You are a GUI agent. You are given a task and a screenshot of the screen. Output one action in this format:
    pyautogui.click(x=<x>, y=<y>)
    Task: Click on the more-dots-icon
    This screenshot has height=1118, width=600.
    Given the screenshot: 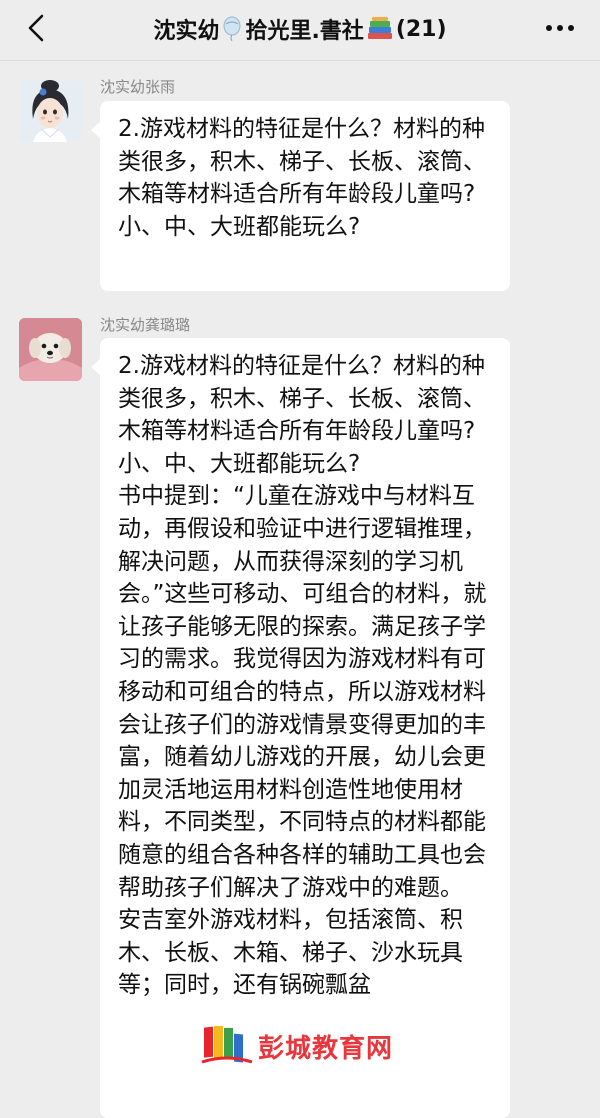 What is the action you would take?
    pyautogui.click(x=560, y=28)
    